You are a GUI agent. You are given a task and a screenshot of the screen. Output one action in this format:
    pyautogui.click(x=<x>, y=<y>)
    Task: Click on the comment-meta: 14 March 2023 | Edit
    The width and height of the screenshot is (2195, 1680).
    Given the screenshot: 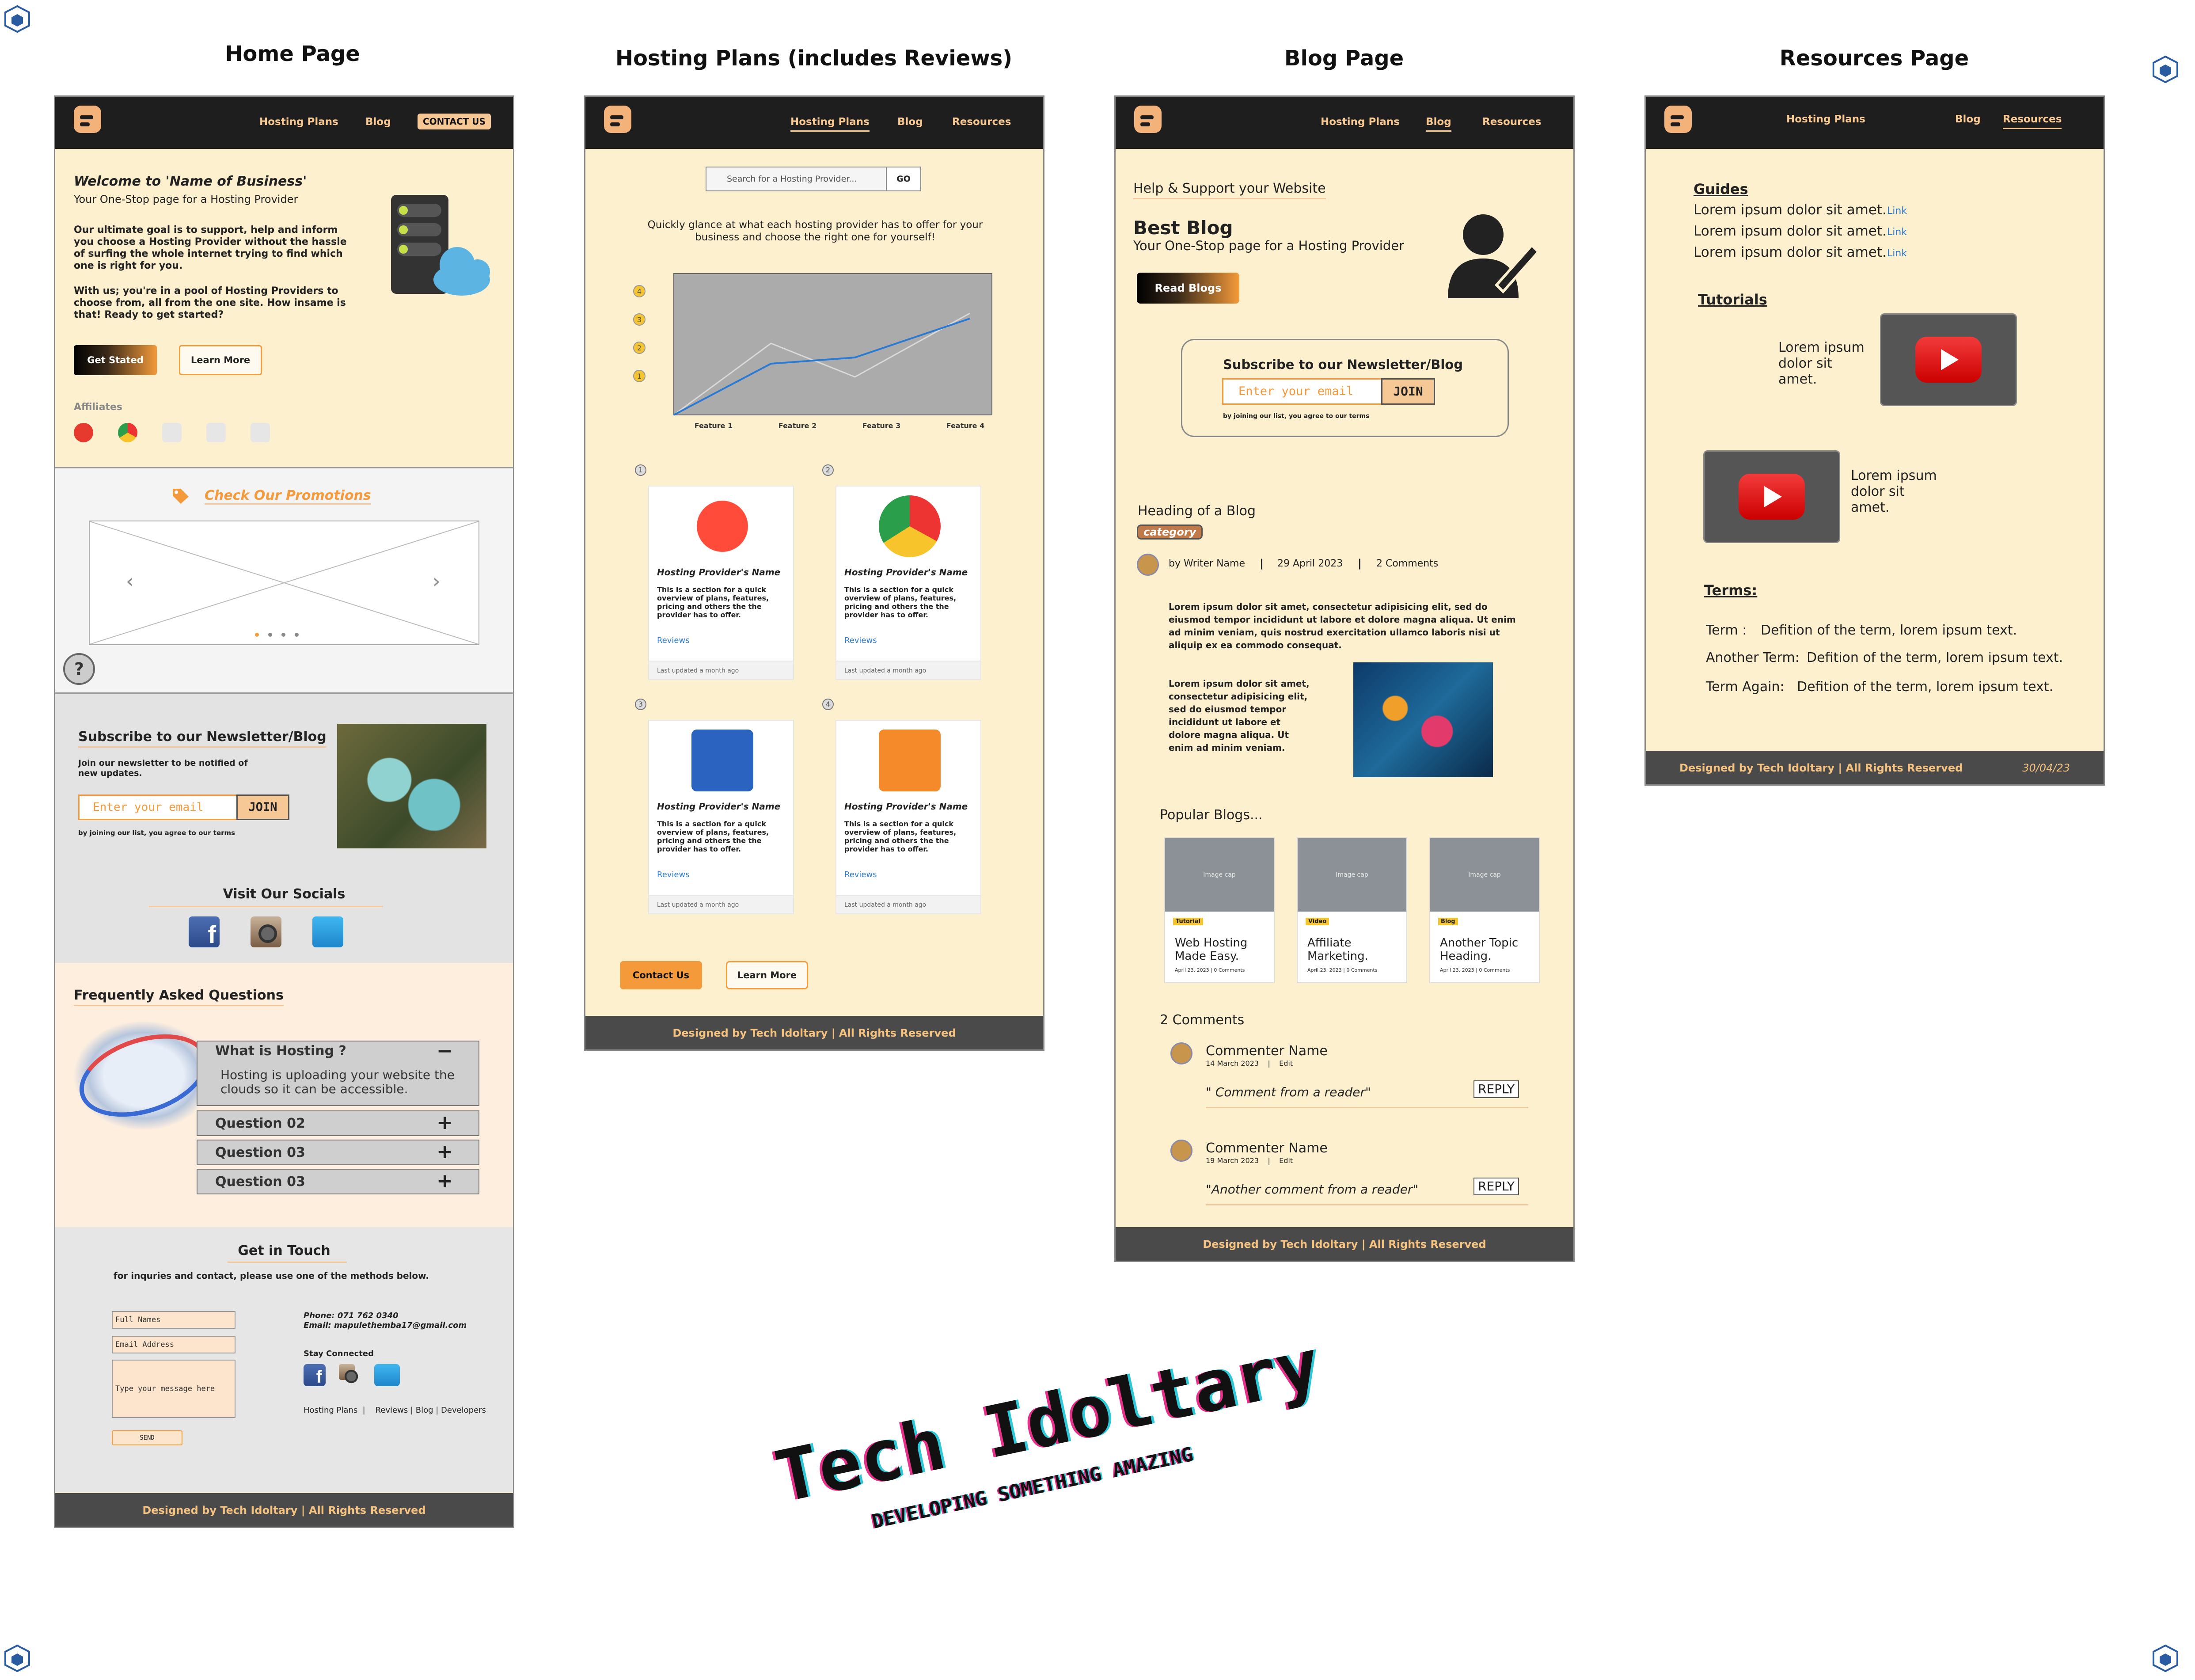 What is the action you would take?
    pyautogui.click(x=1249, y=1063)
    